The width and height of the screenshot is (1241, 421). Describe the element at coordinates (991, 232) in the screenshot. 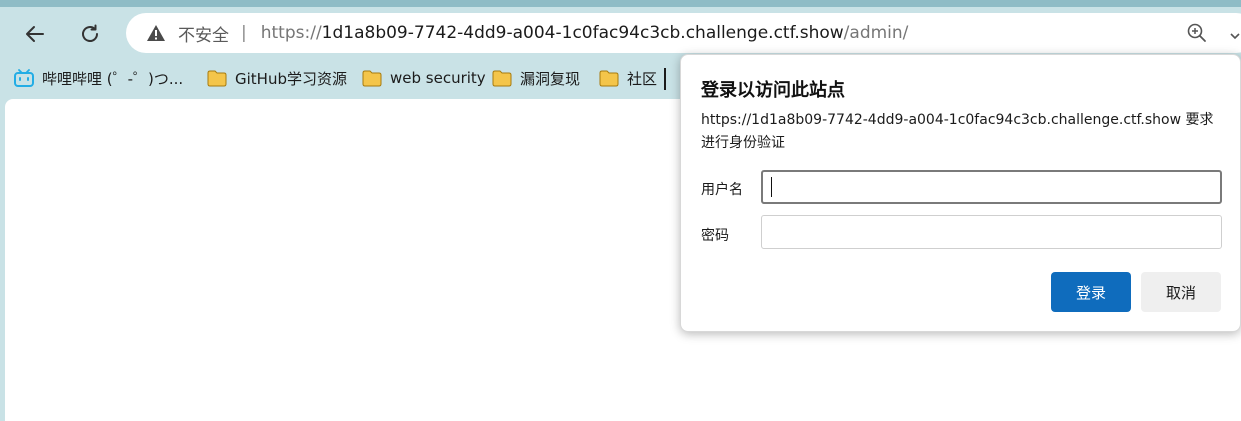

I see `password-input` at that location.